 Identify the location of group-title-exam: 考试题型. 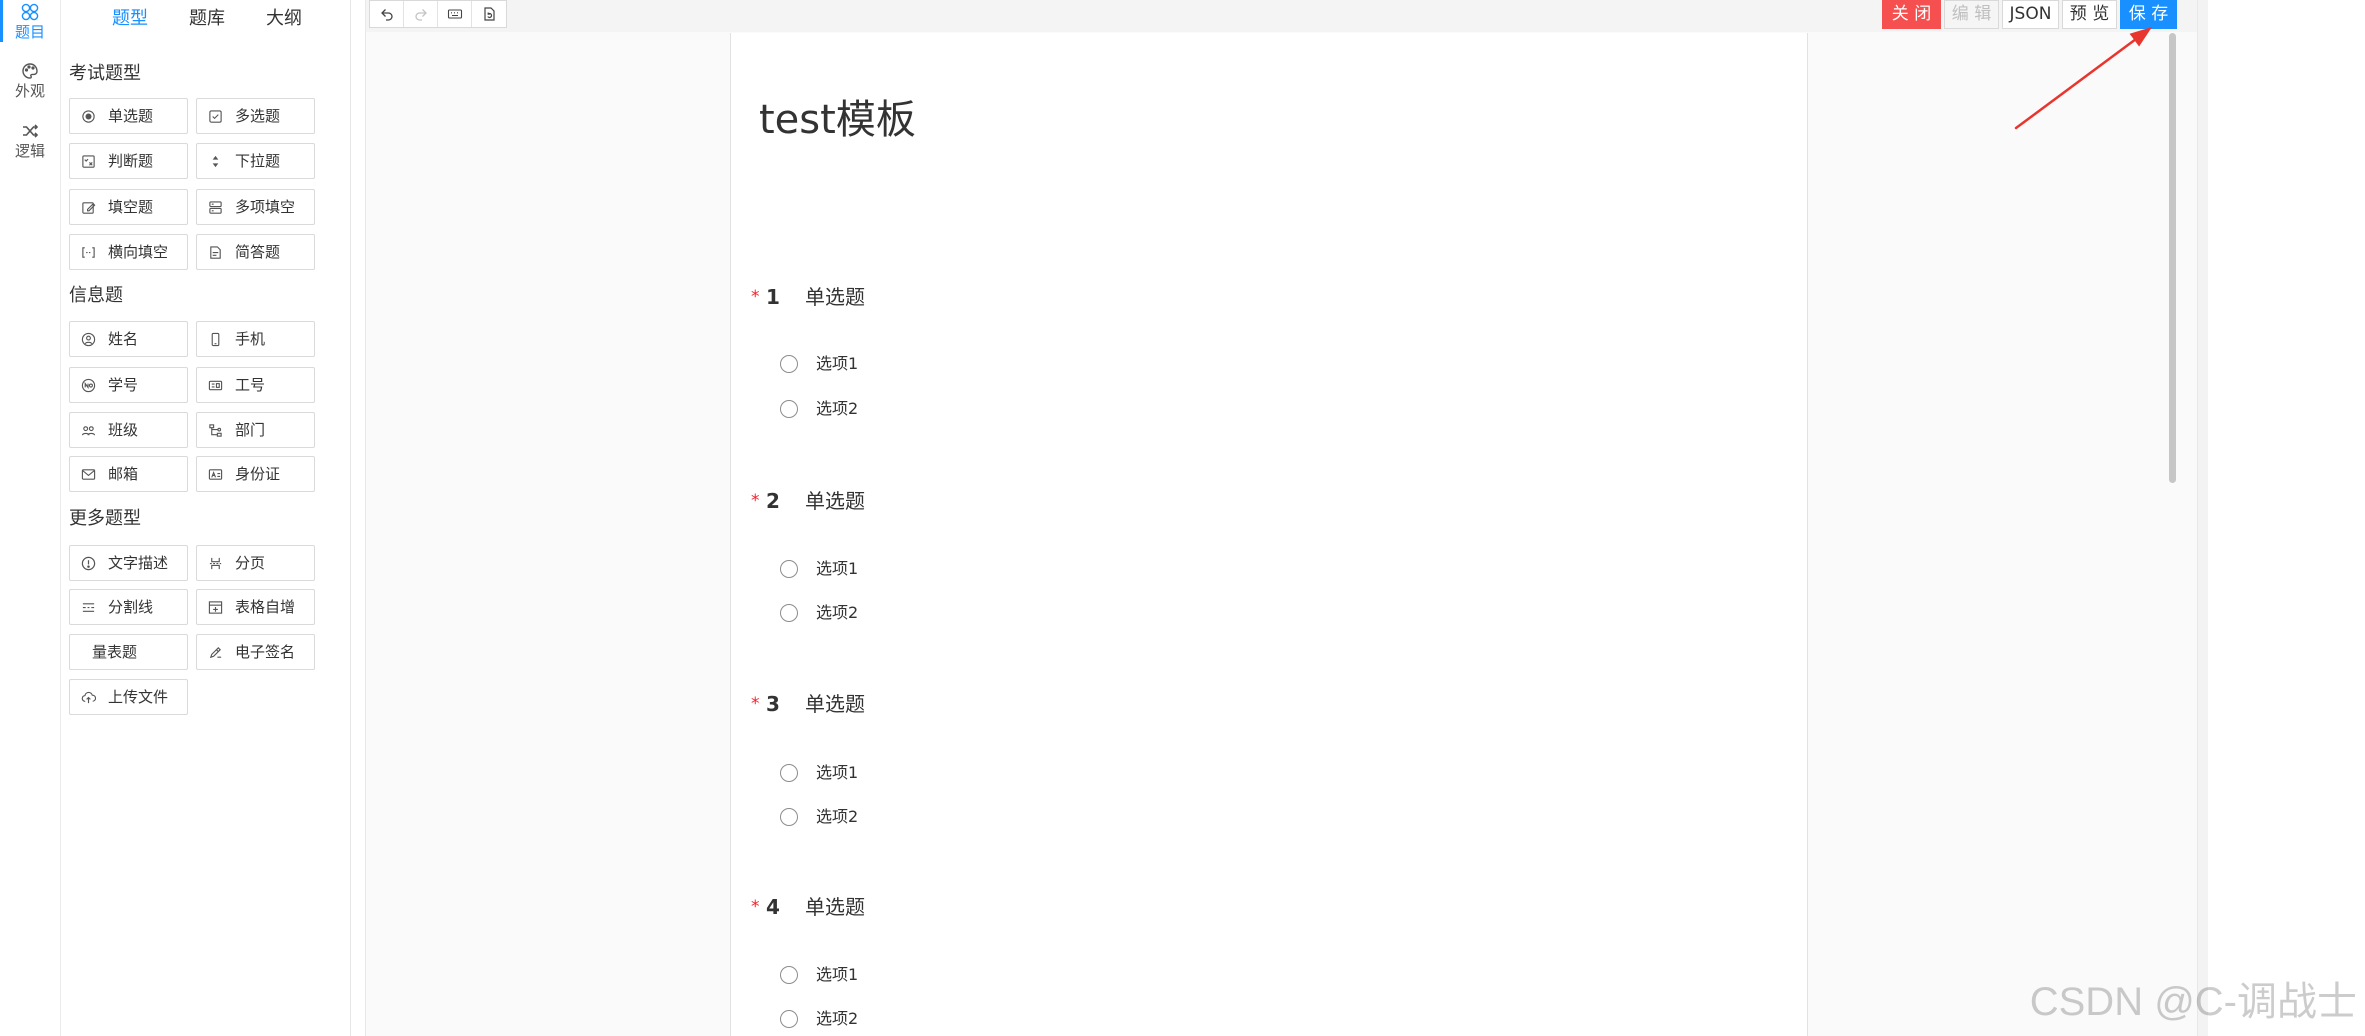
(105, 73).